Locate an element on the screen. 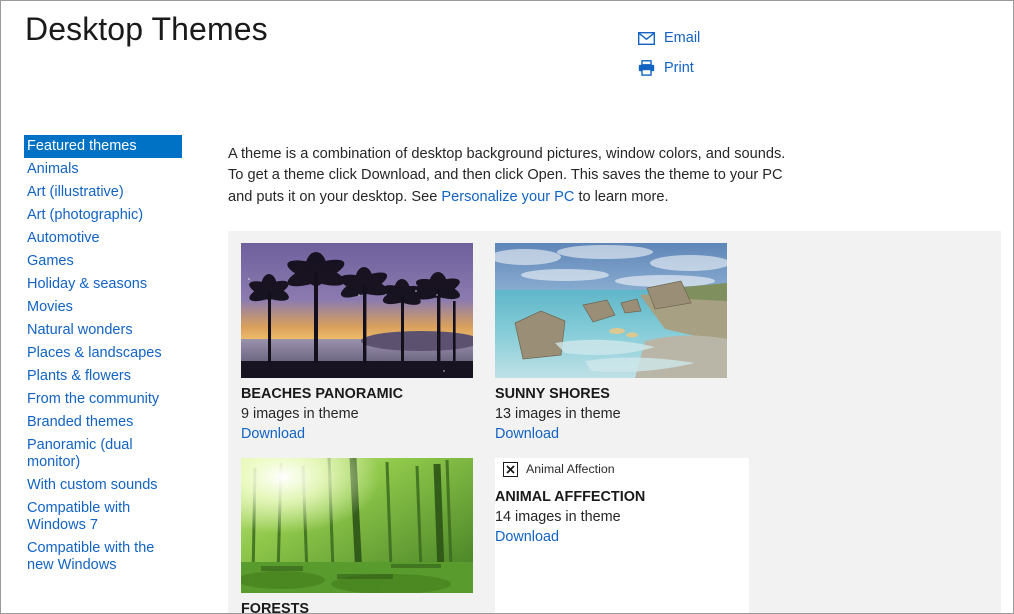  theme-card-title: FORESTS is located at coordinates (275, 607).